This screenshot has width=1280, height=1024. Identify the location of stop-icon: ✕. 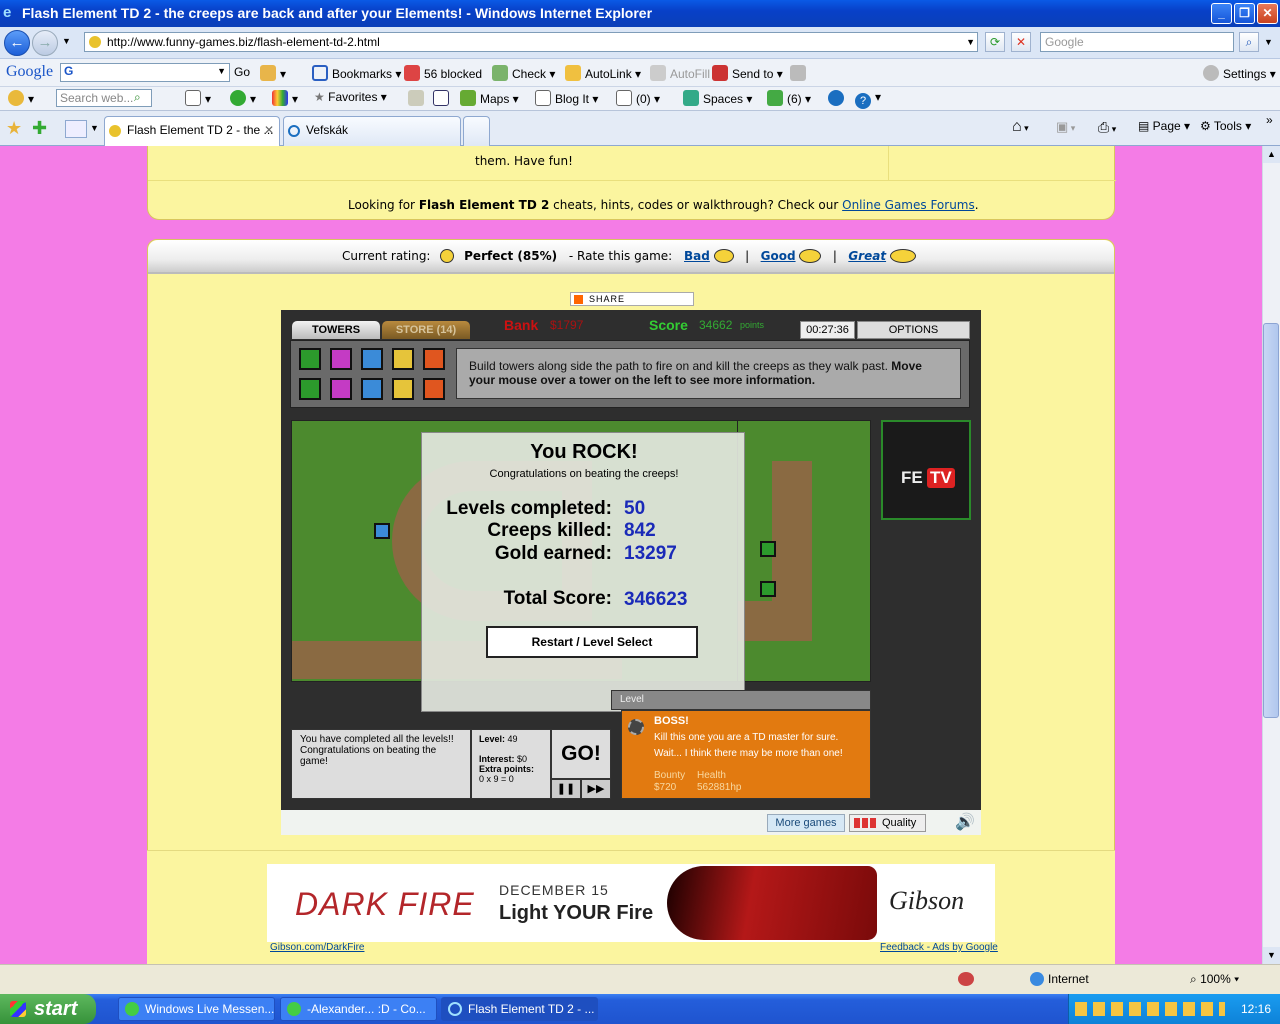
(1021, 42).